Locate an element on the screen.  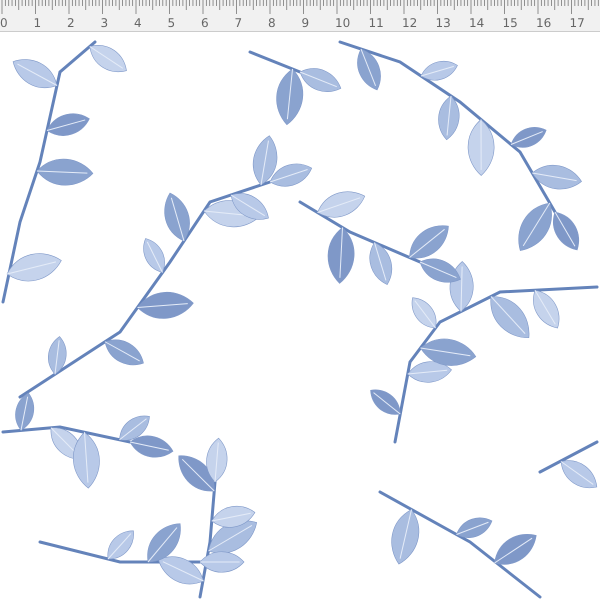
ruler-number: 7 is located at coordinates (239, 23).